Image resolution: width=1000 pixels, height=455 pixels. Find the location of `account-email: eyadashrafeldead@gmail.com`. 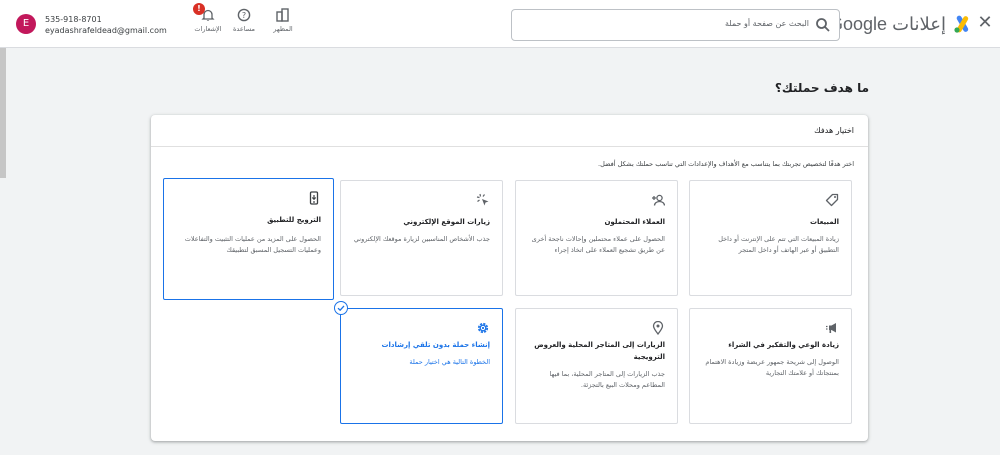

account-email: eyadashrafeldead@gmail.com is located at coordinates (106, 30).